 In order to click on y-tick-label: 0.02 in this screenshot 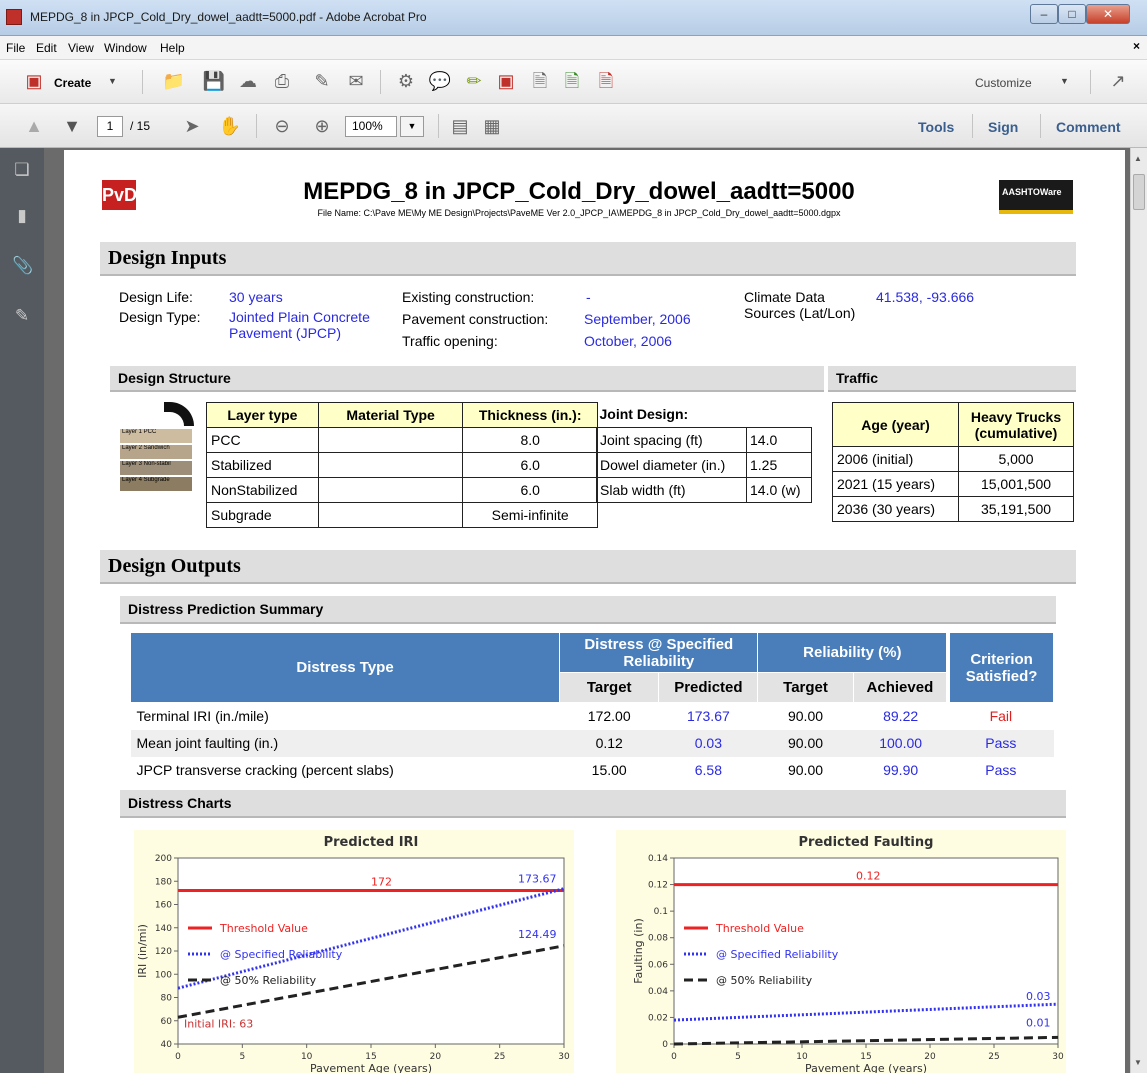, I will do `click(658, 1018)`.